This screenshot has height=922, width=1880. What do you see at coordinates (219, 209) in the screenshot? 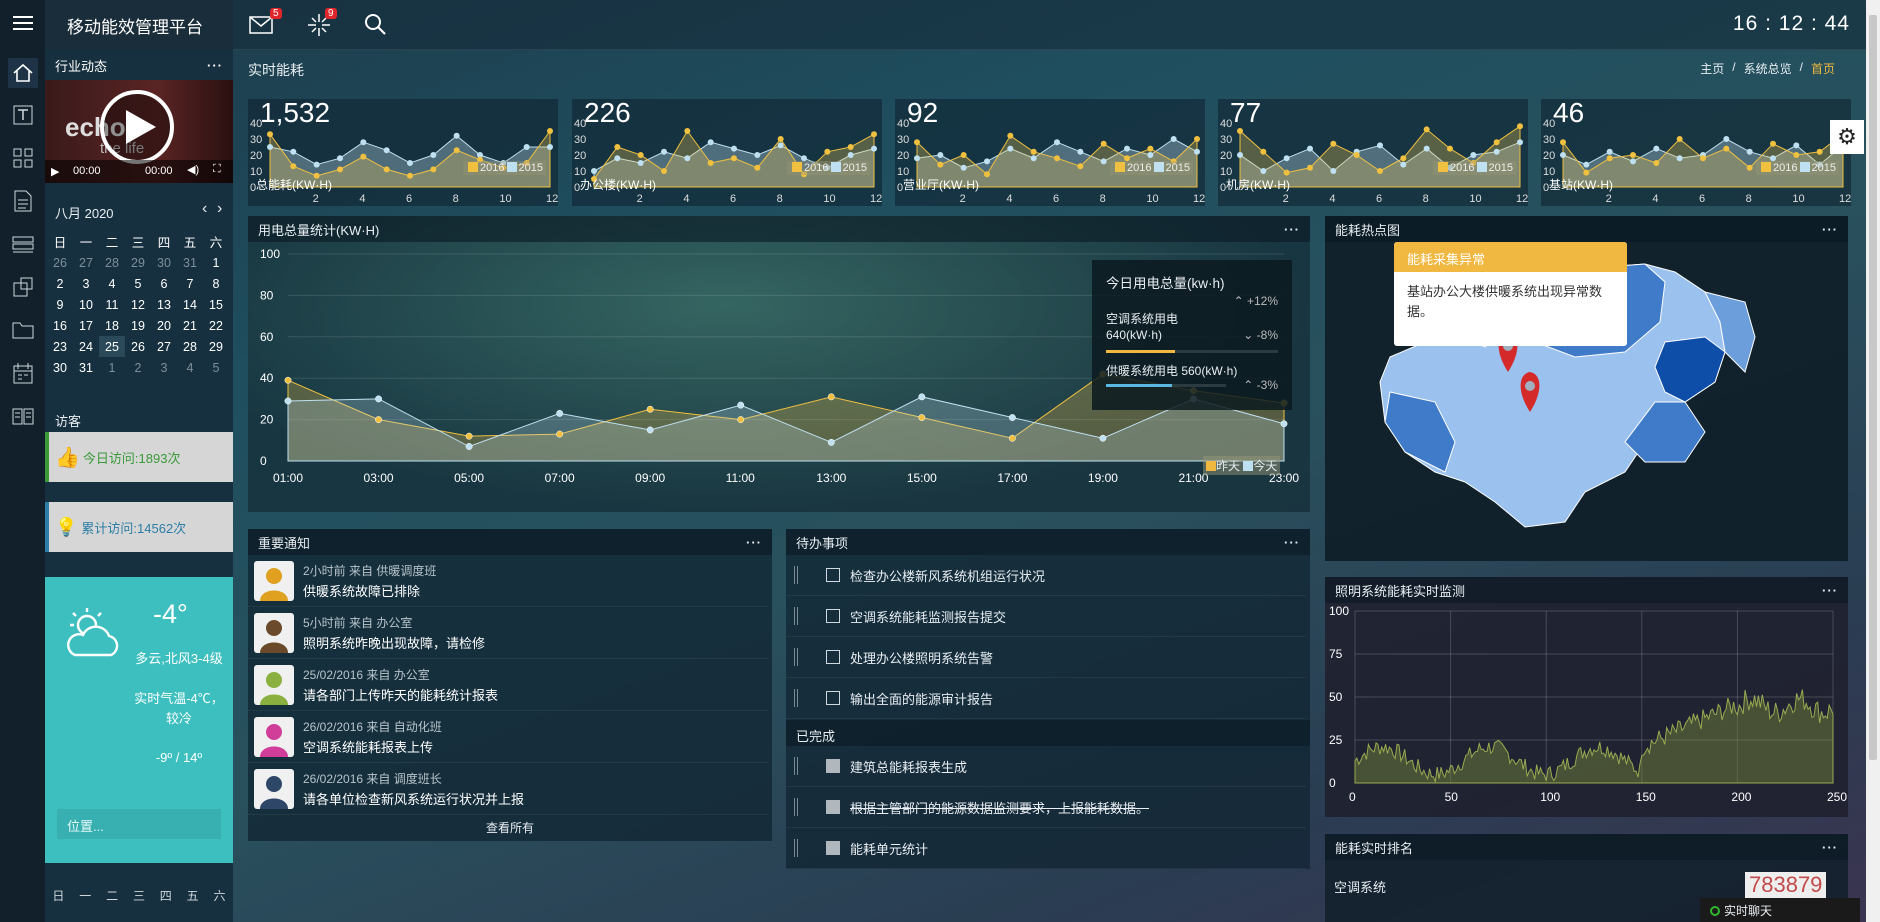
I see `next-month-icon: ›` at bounding box center [219, 209].